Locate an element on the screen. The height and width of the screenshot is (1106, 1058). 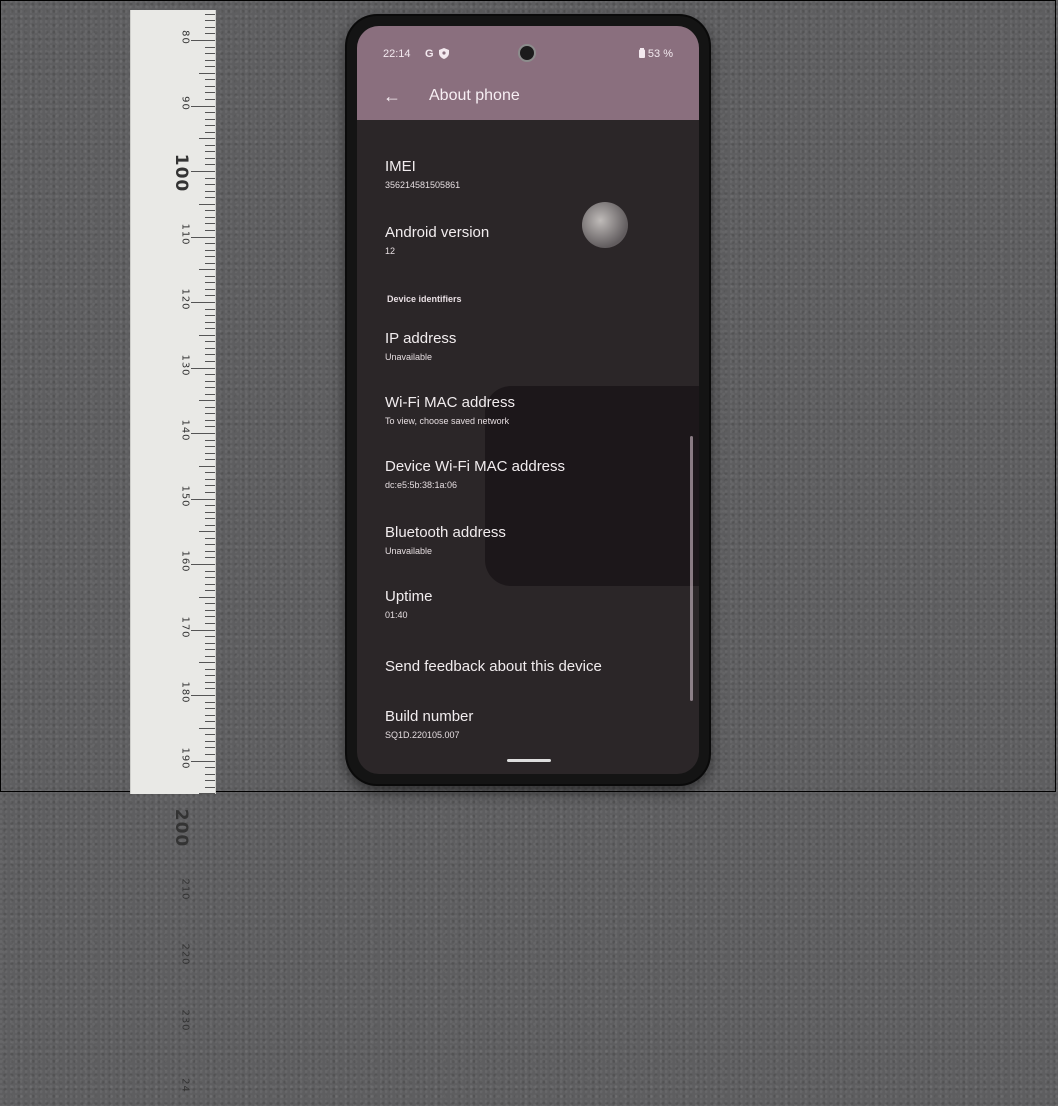
ruler-label: 150 is located at coordinates (185, 496).